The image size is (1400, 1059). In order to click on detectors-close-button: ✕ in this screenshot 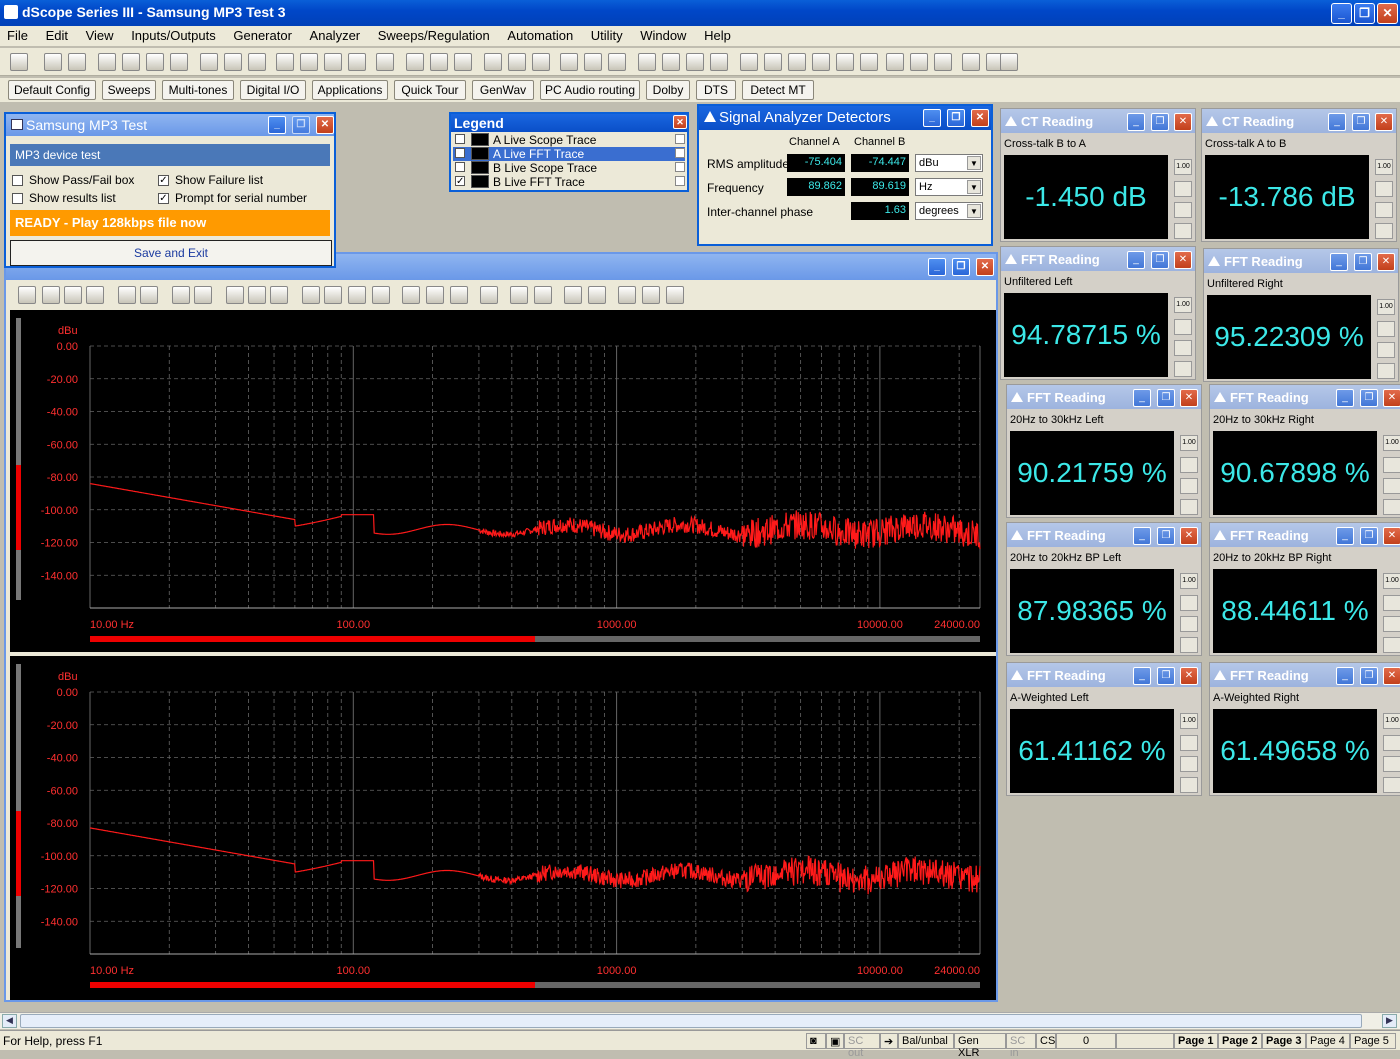, I will do `click(980, 118)`.